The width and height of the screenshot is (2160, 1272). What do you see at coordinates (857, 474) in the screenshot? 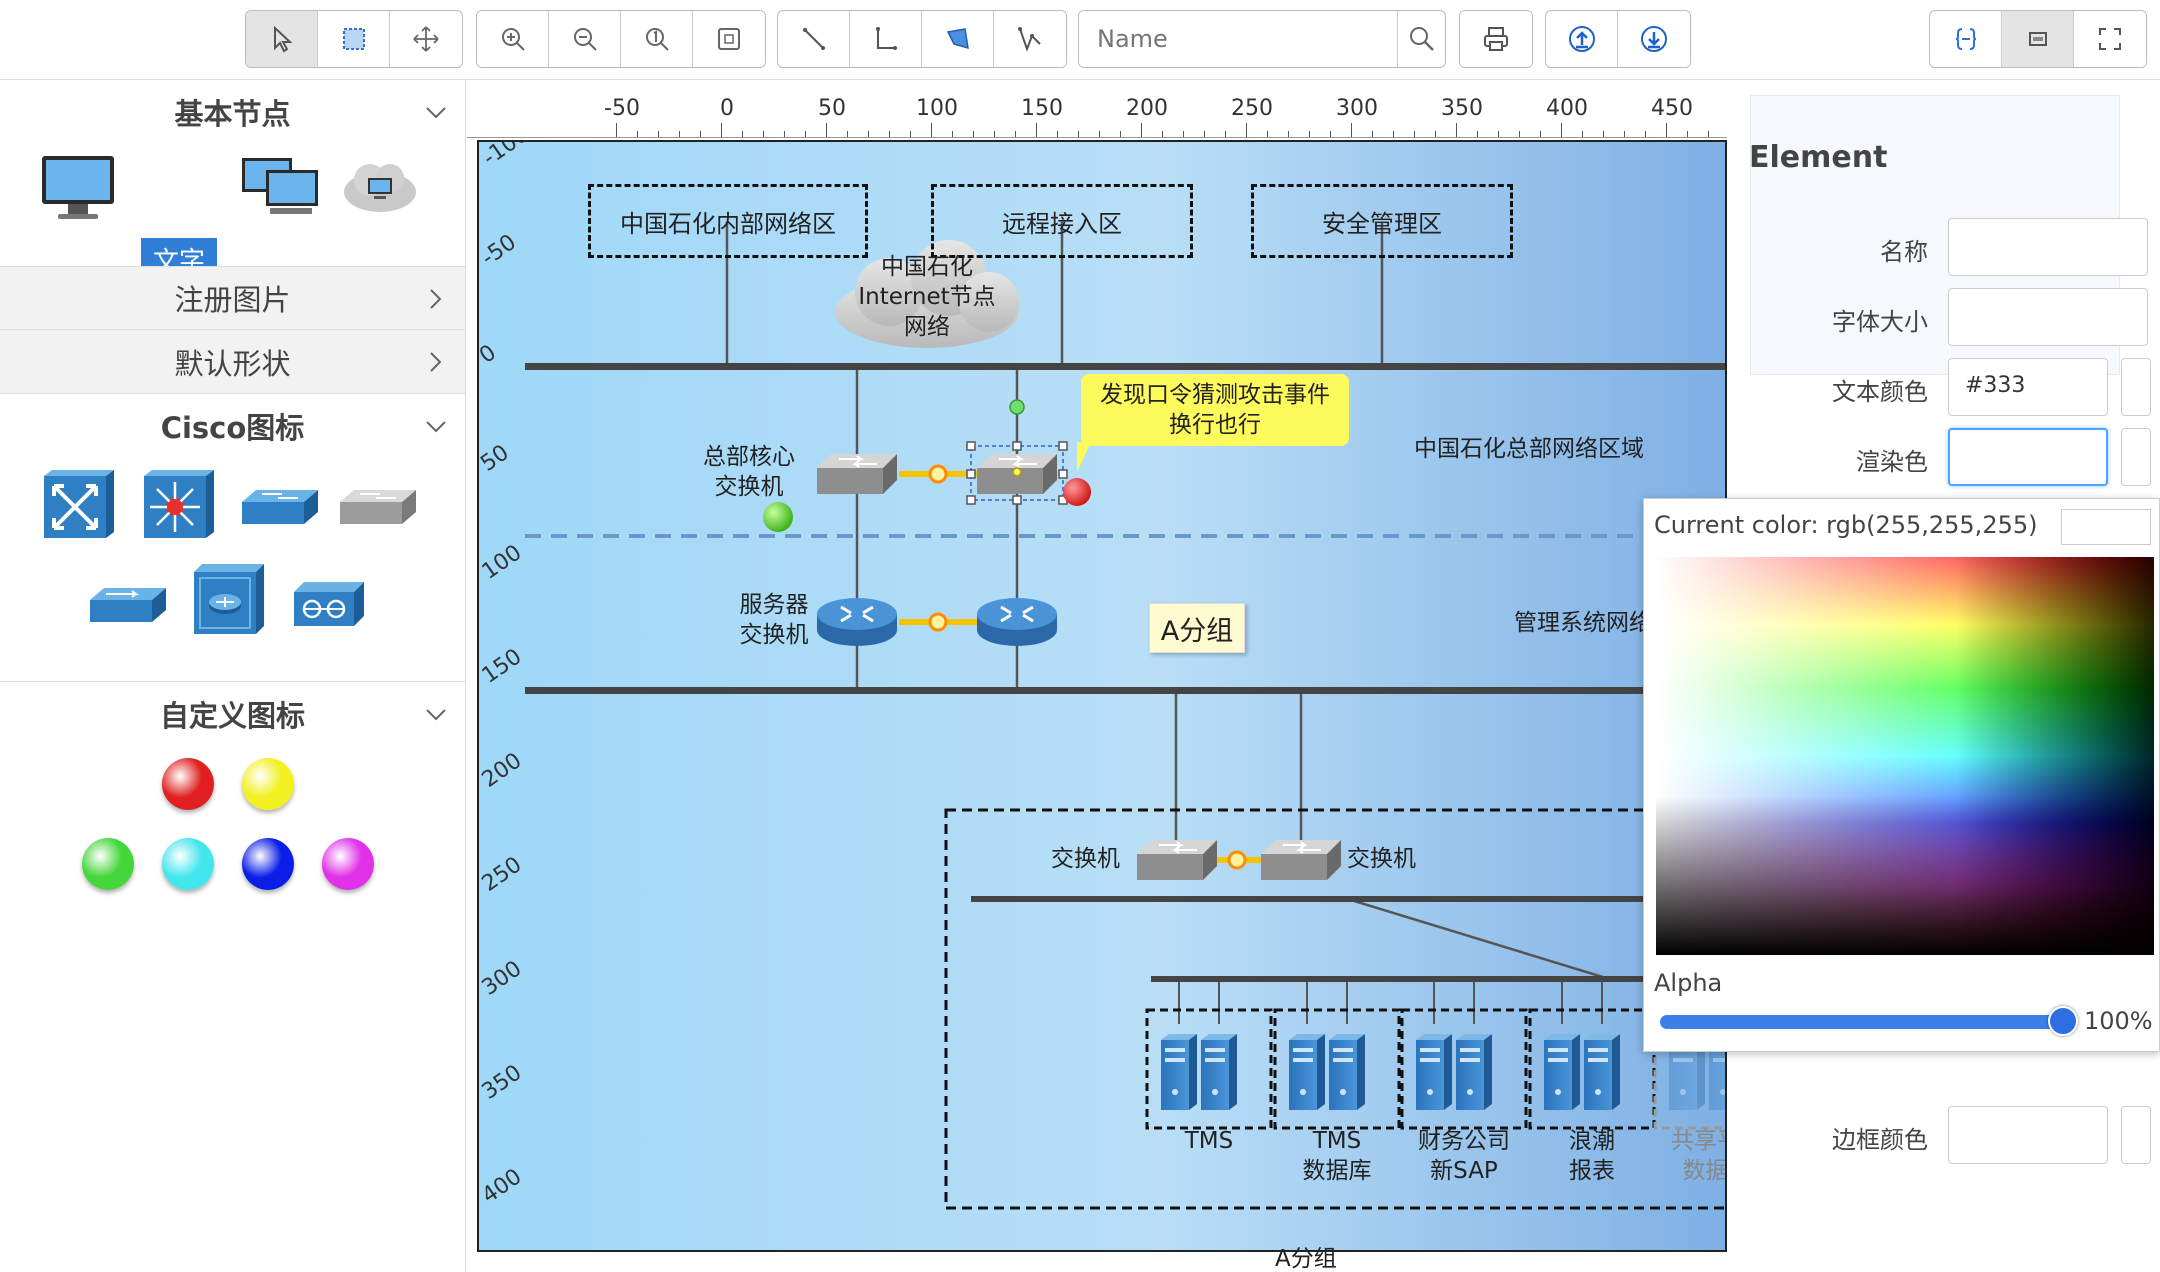
I see `core-switch-left` at bounding box center [857, 474].